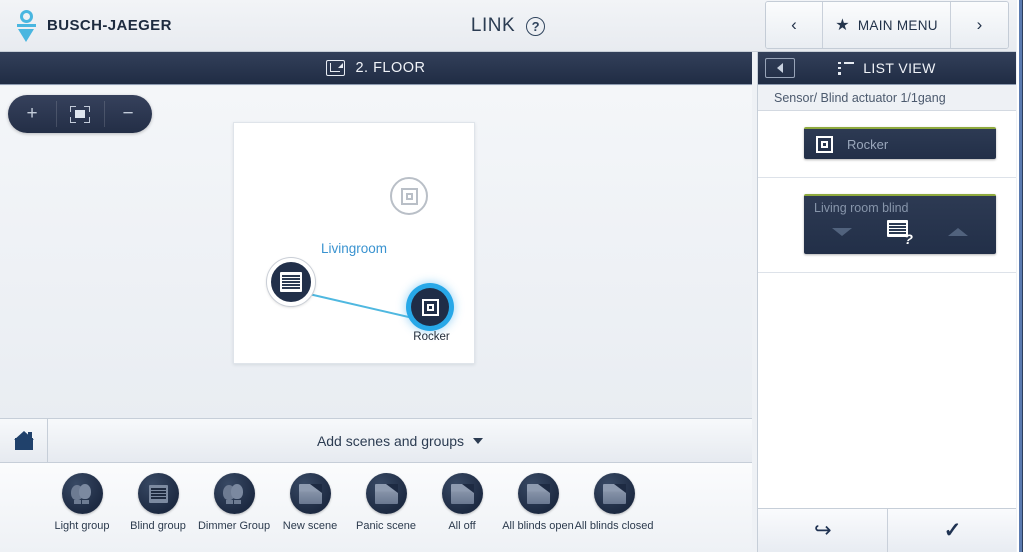 This screenshot has width=1023, height=552. I want to click on plus-icon: +, so click(32, 113).